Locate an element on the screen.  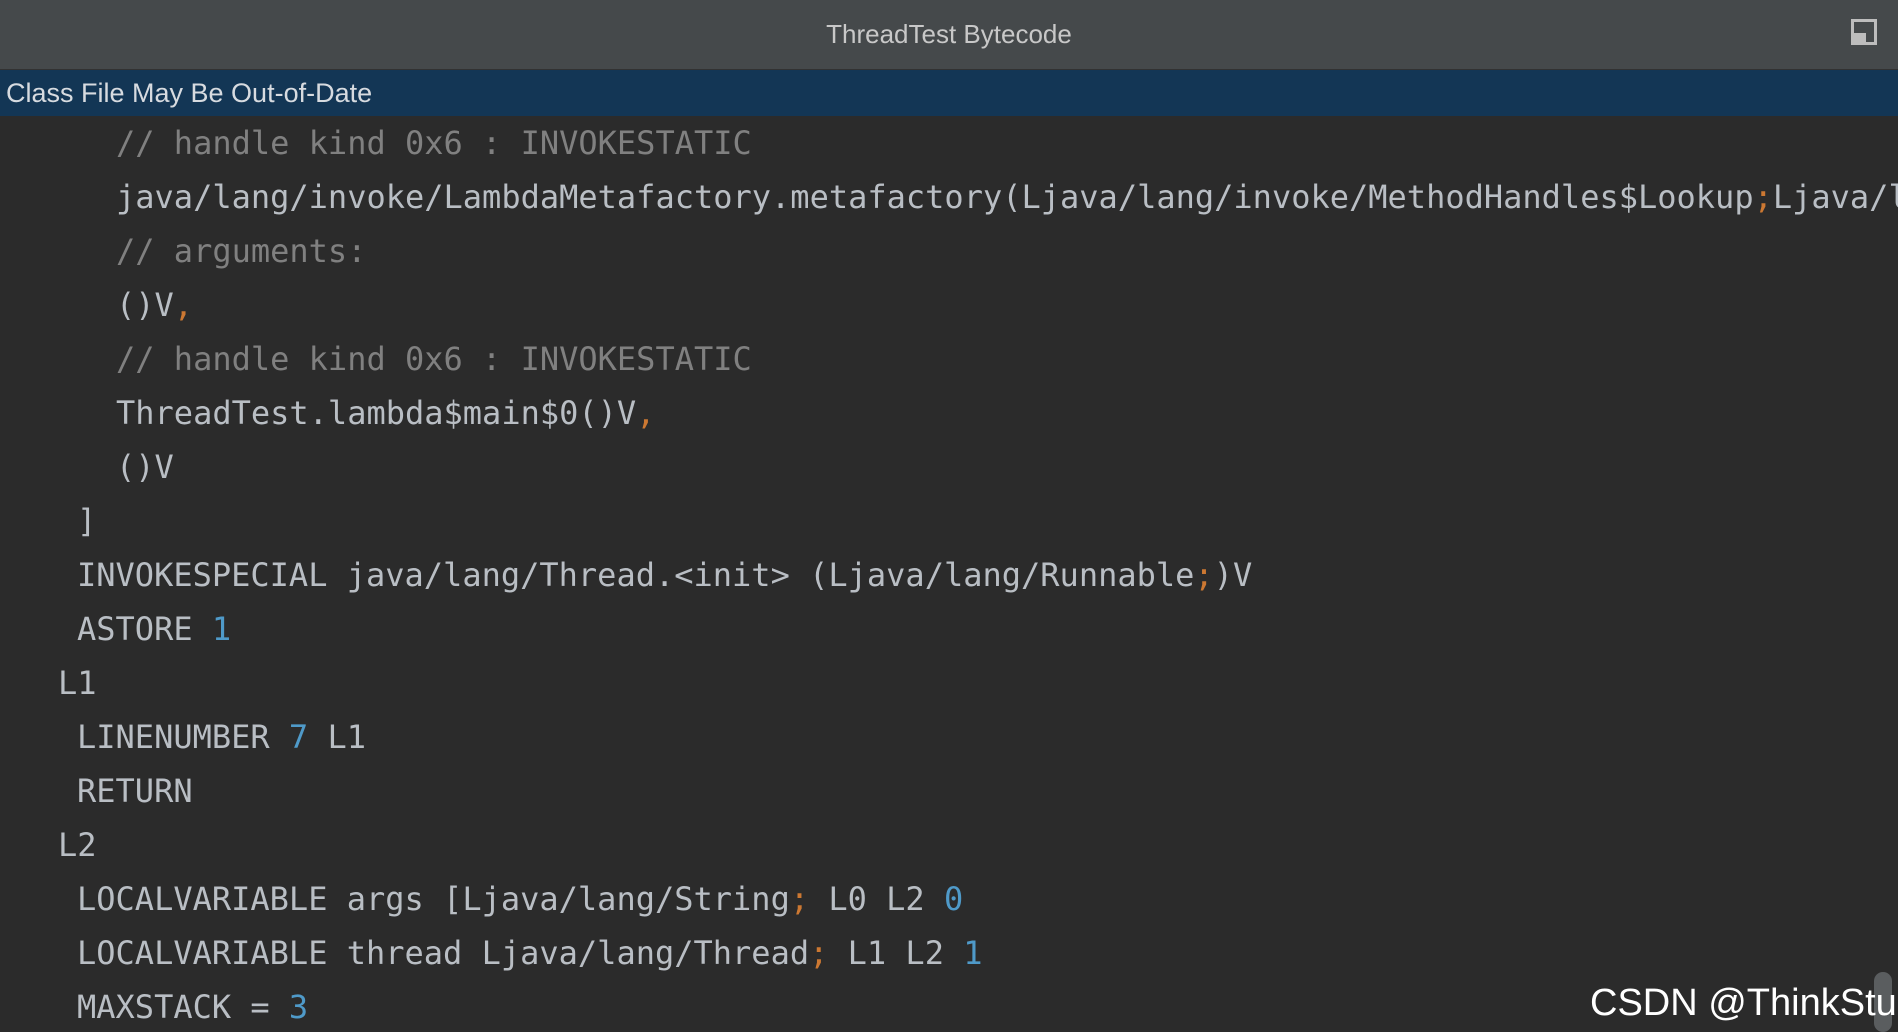
code-line: L1 is located at coordinates (77, 683).